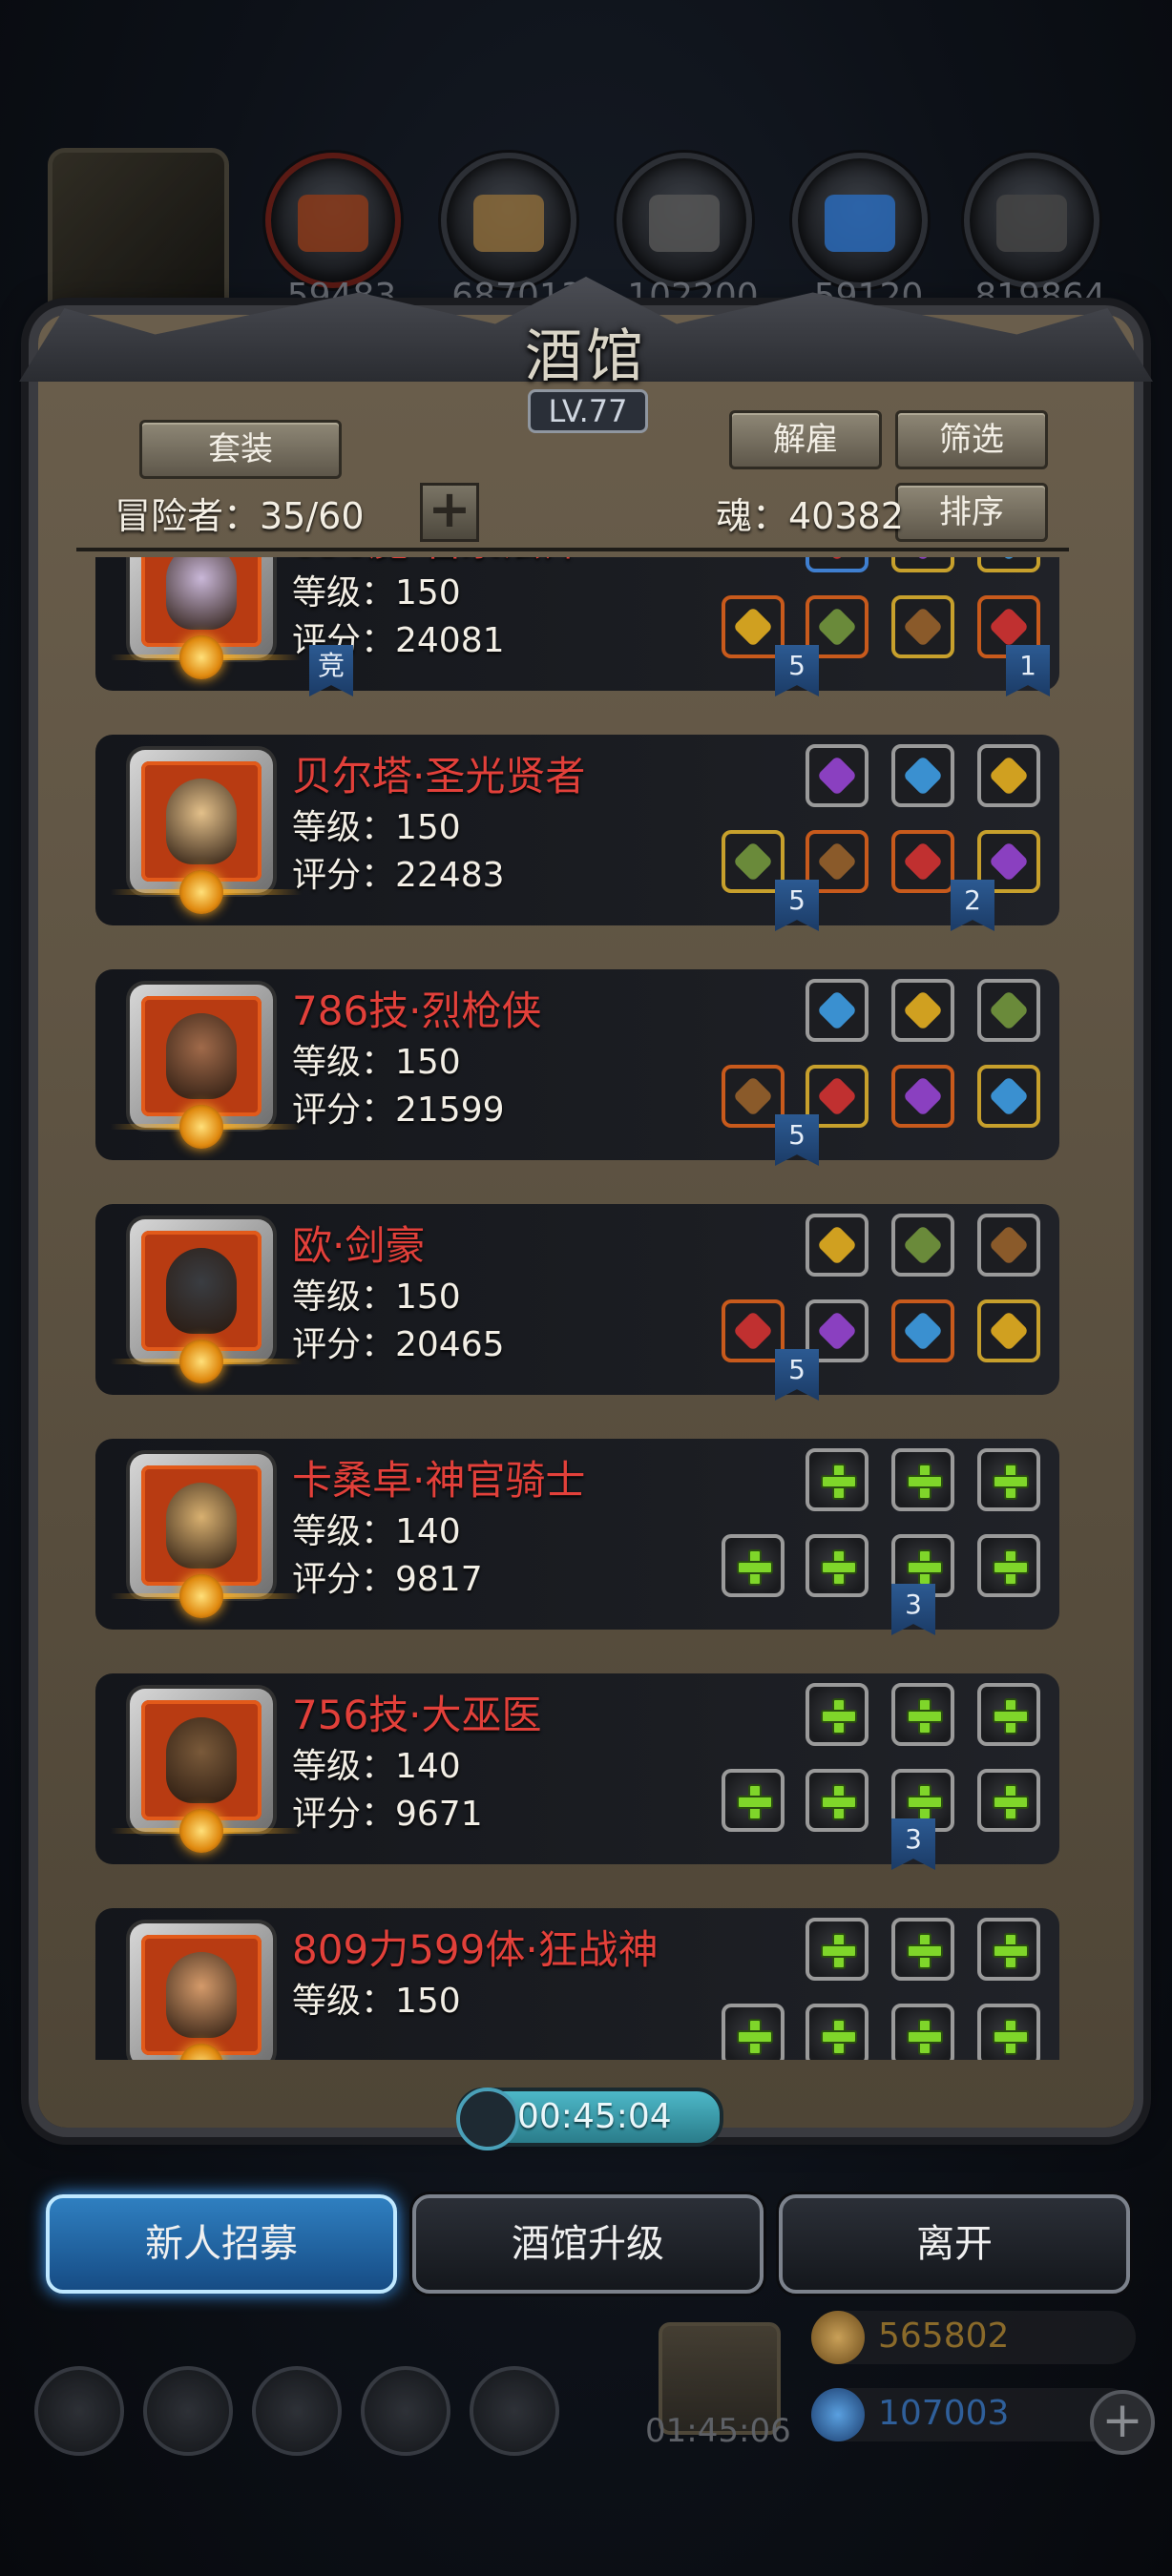  What do you see at coordinates (475, 1949) in the screenshot?
I see `hero-name: 809力599体·狂战神` at bounding box center [475, 1949].